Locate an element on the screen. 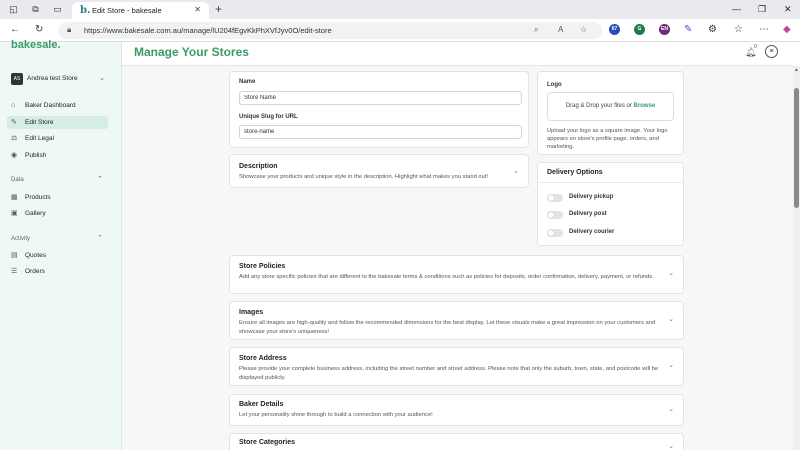 The image size is (800, 450). section-title: Baker Details is located at coordinates (261, 404).